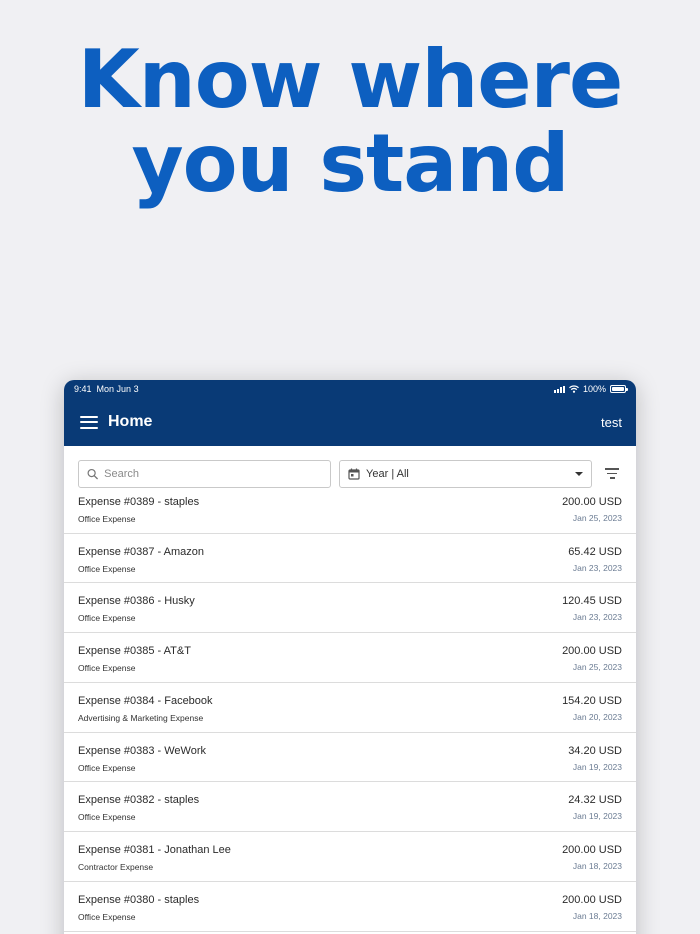 The image size is (700, 934). I want to click on expense-title: Expense #0383 - WeWork, so click(142, 750).